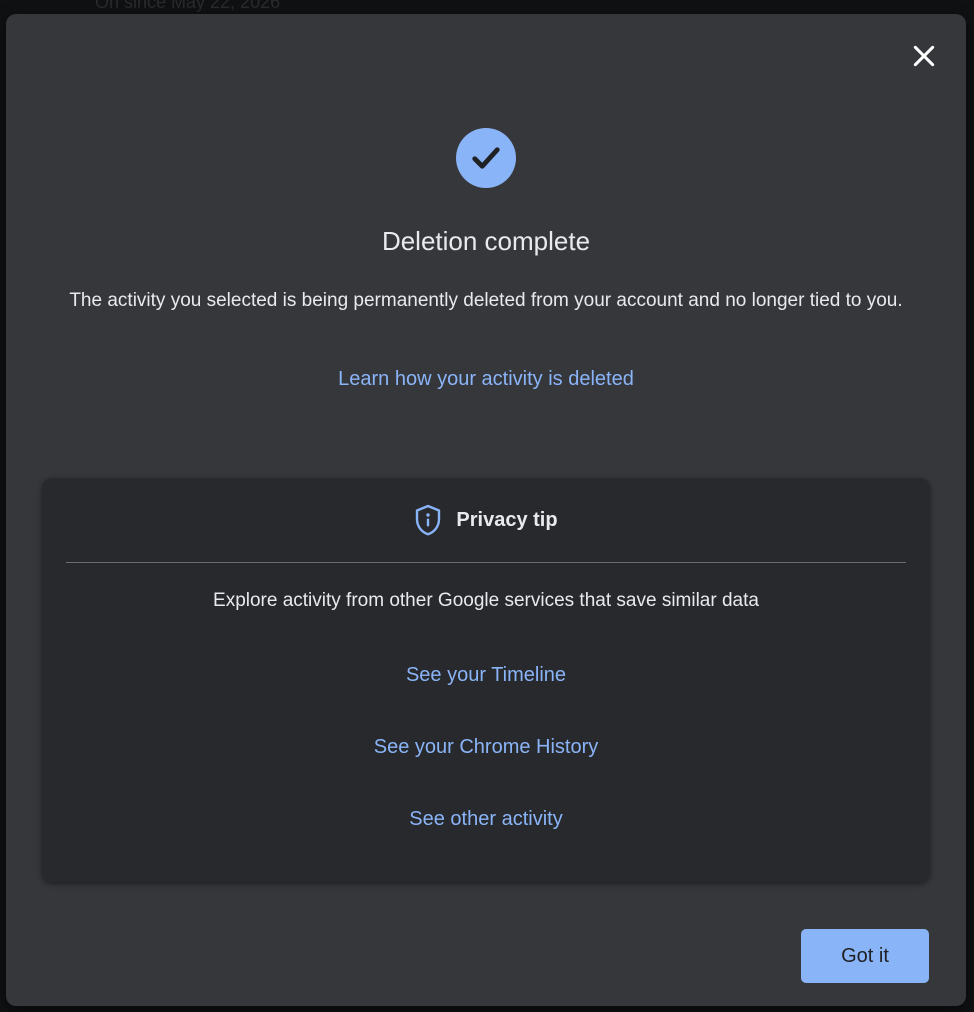  I want to click on privacy-tip-divider, so click(486, 562).